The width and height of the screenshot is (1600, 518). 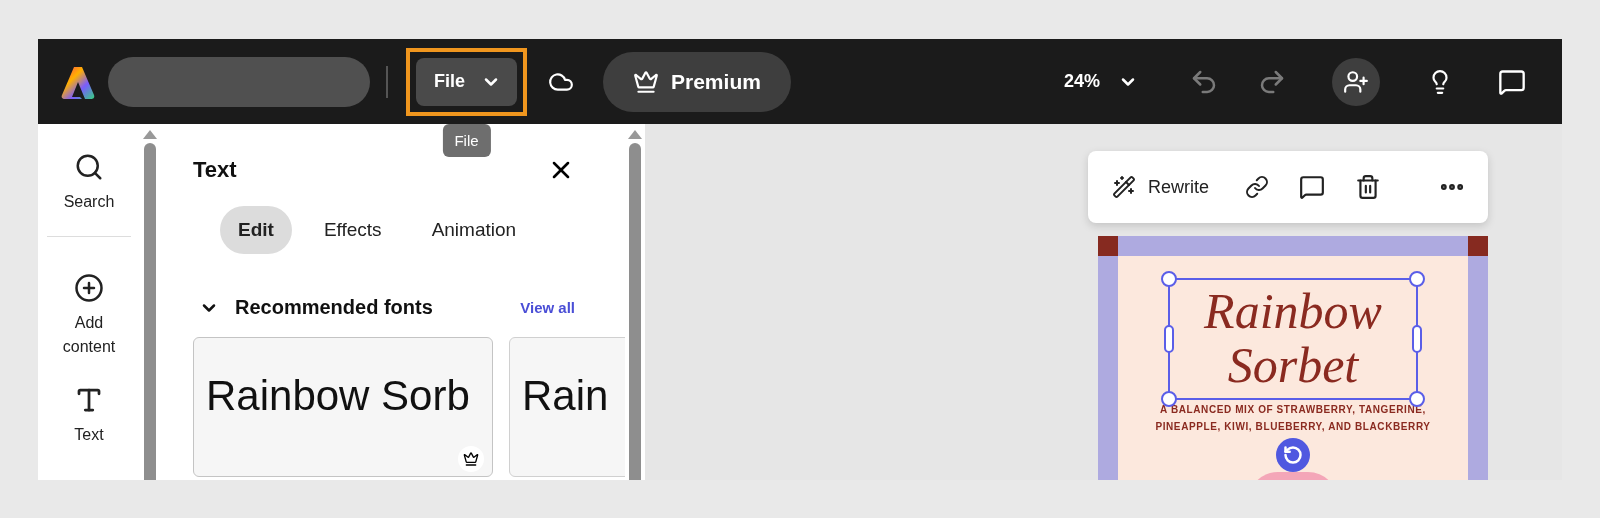 I want to click on add-person-icon, so click(x=1356, y=81).